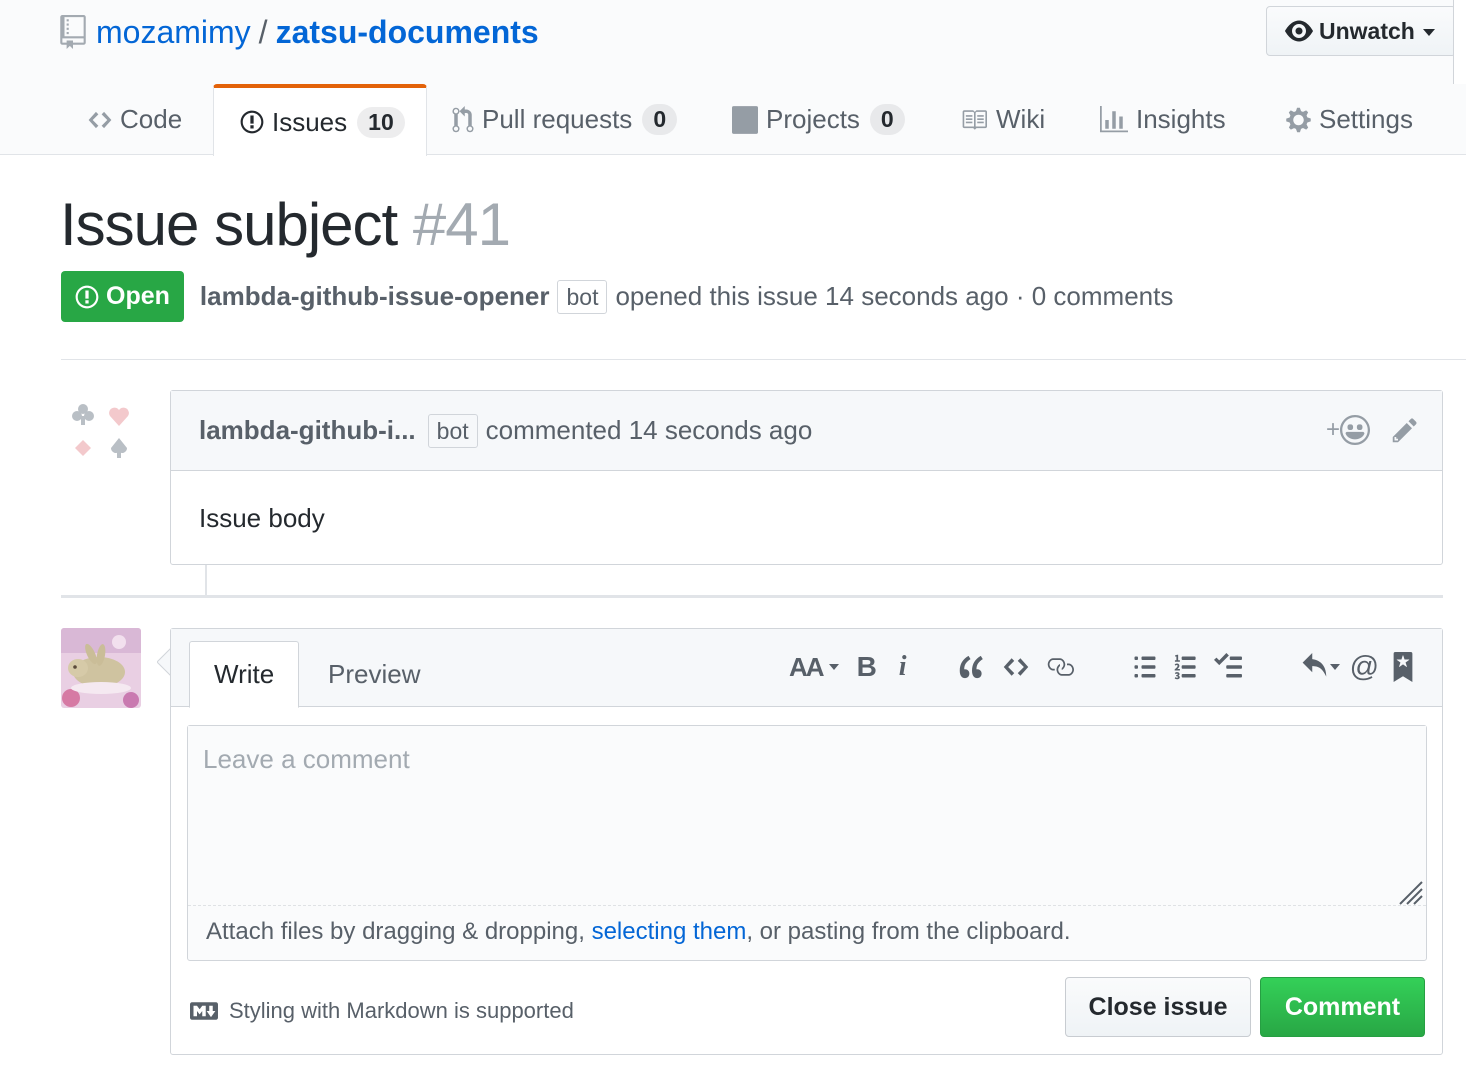 The image size is (1466, 1092). I want to click on comment-timestamp: commented 14 seconds ago, so click(649, 430).